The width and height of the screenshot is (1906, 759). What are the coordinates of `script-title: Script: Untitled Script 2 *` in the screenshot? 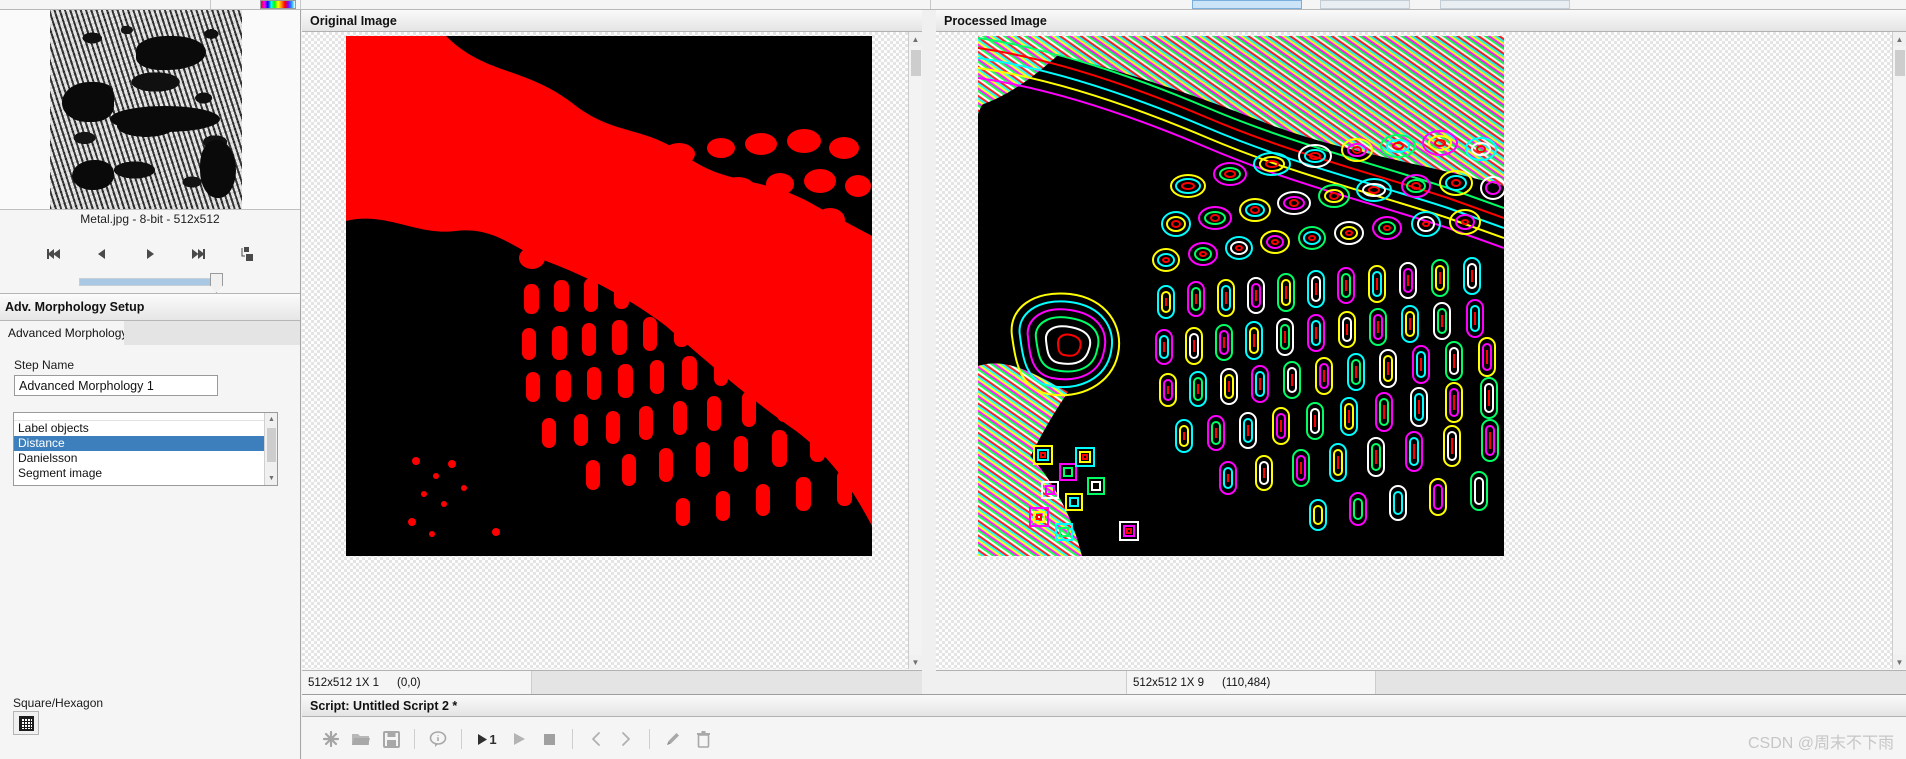 It's located at (1104, 706).